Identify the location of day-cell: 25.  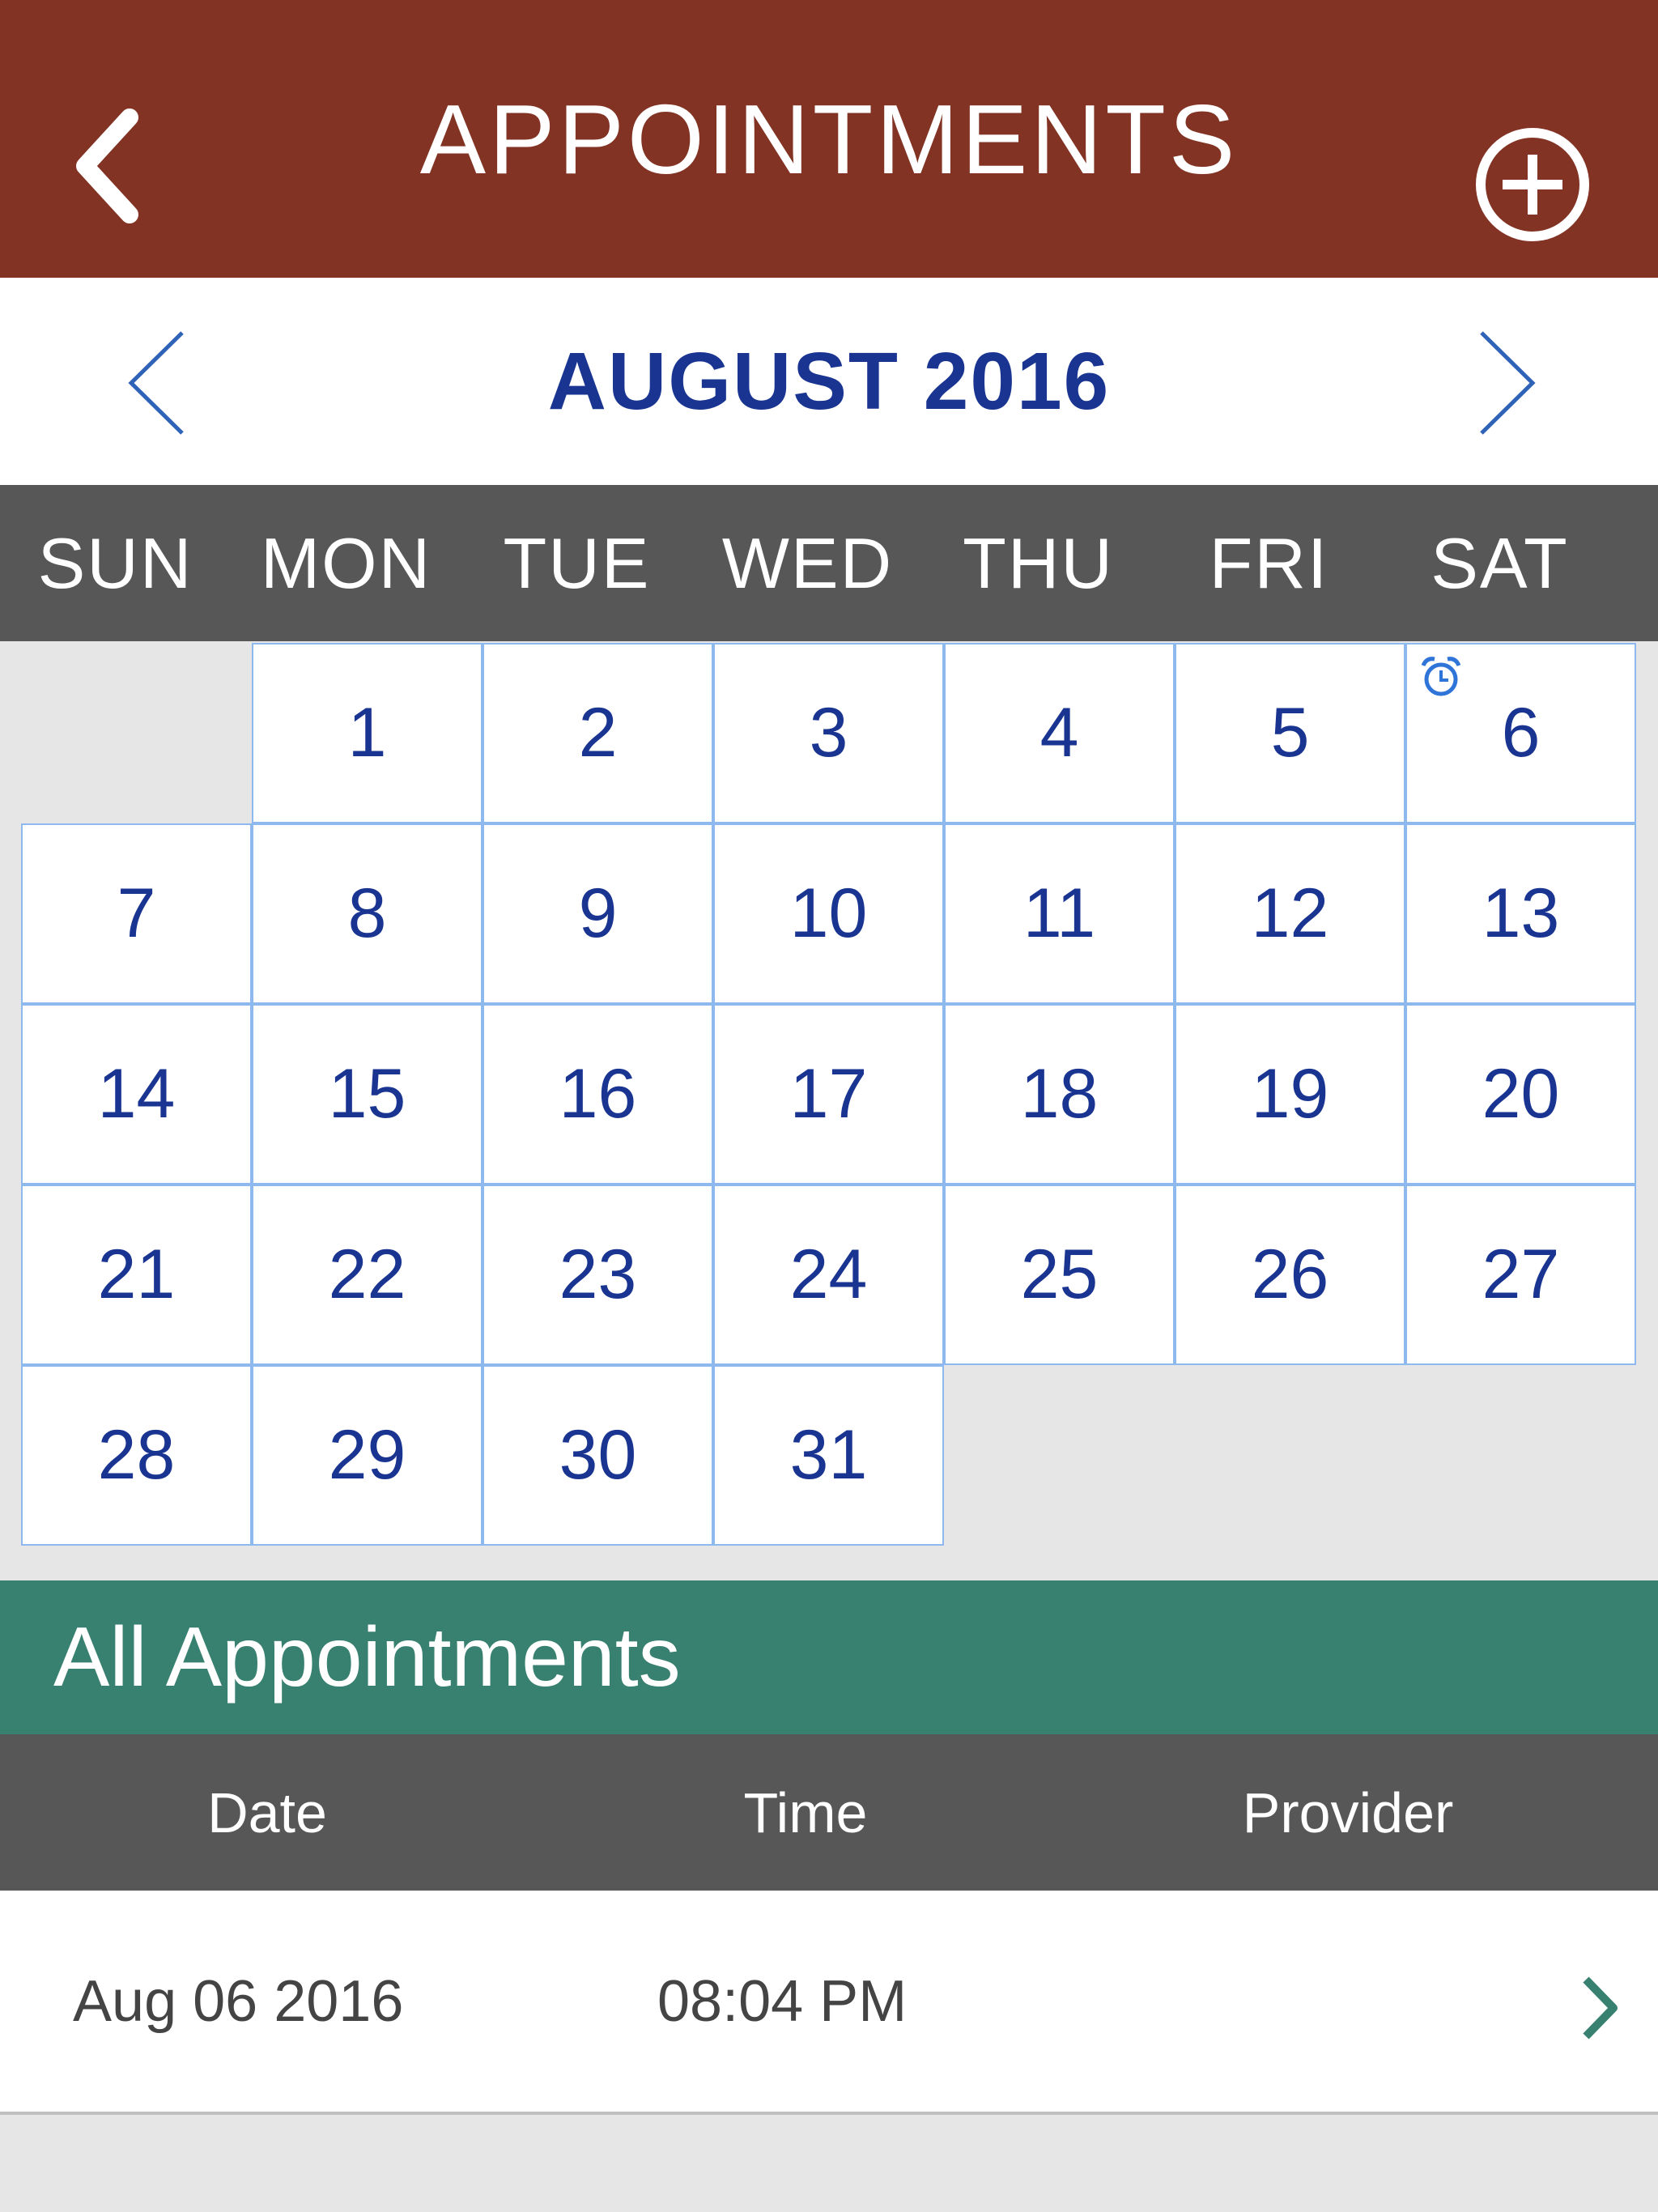
(1059, 1275).